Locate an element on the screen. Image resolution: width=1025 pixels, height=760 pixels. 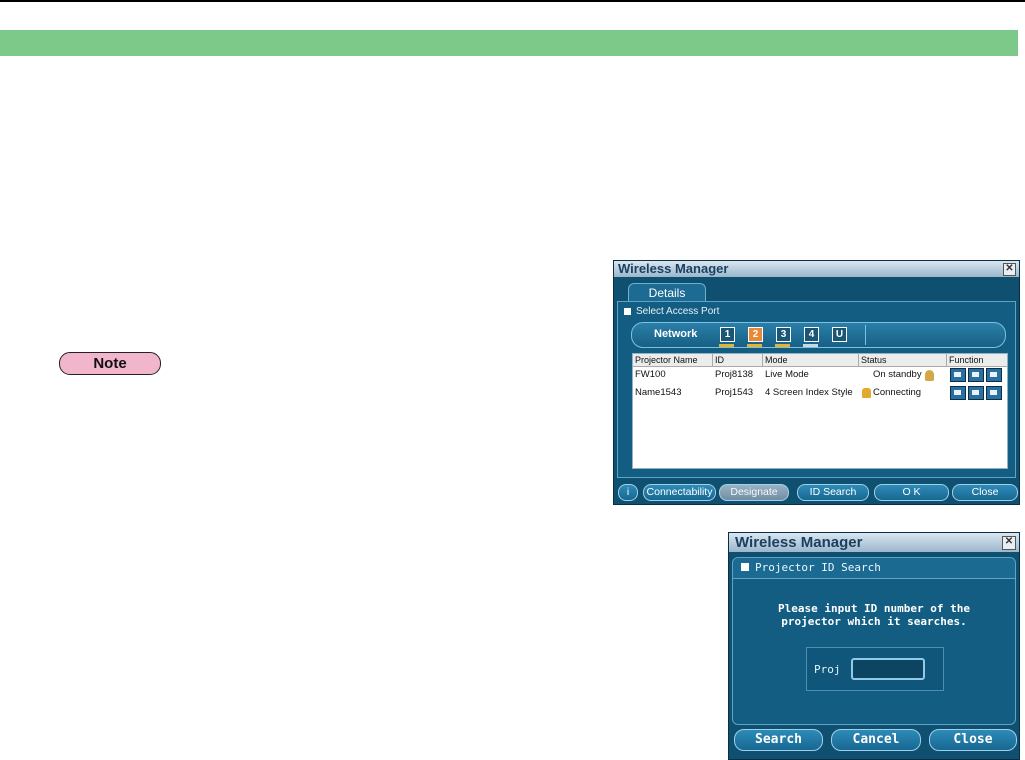
message-line-1: Please input ID number of the is located at coordinates (874, 608).